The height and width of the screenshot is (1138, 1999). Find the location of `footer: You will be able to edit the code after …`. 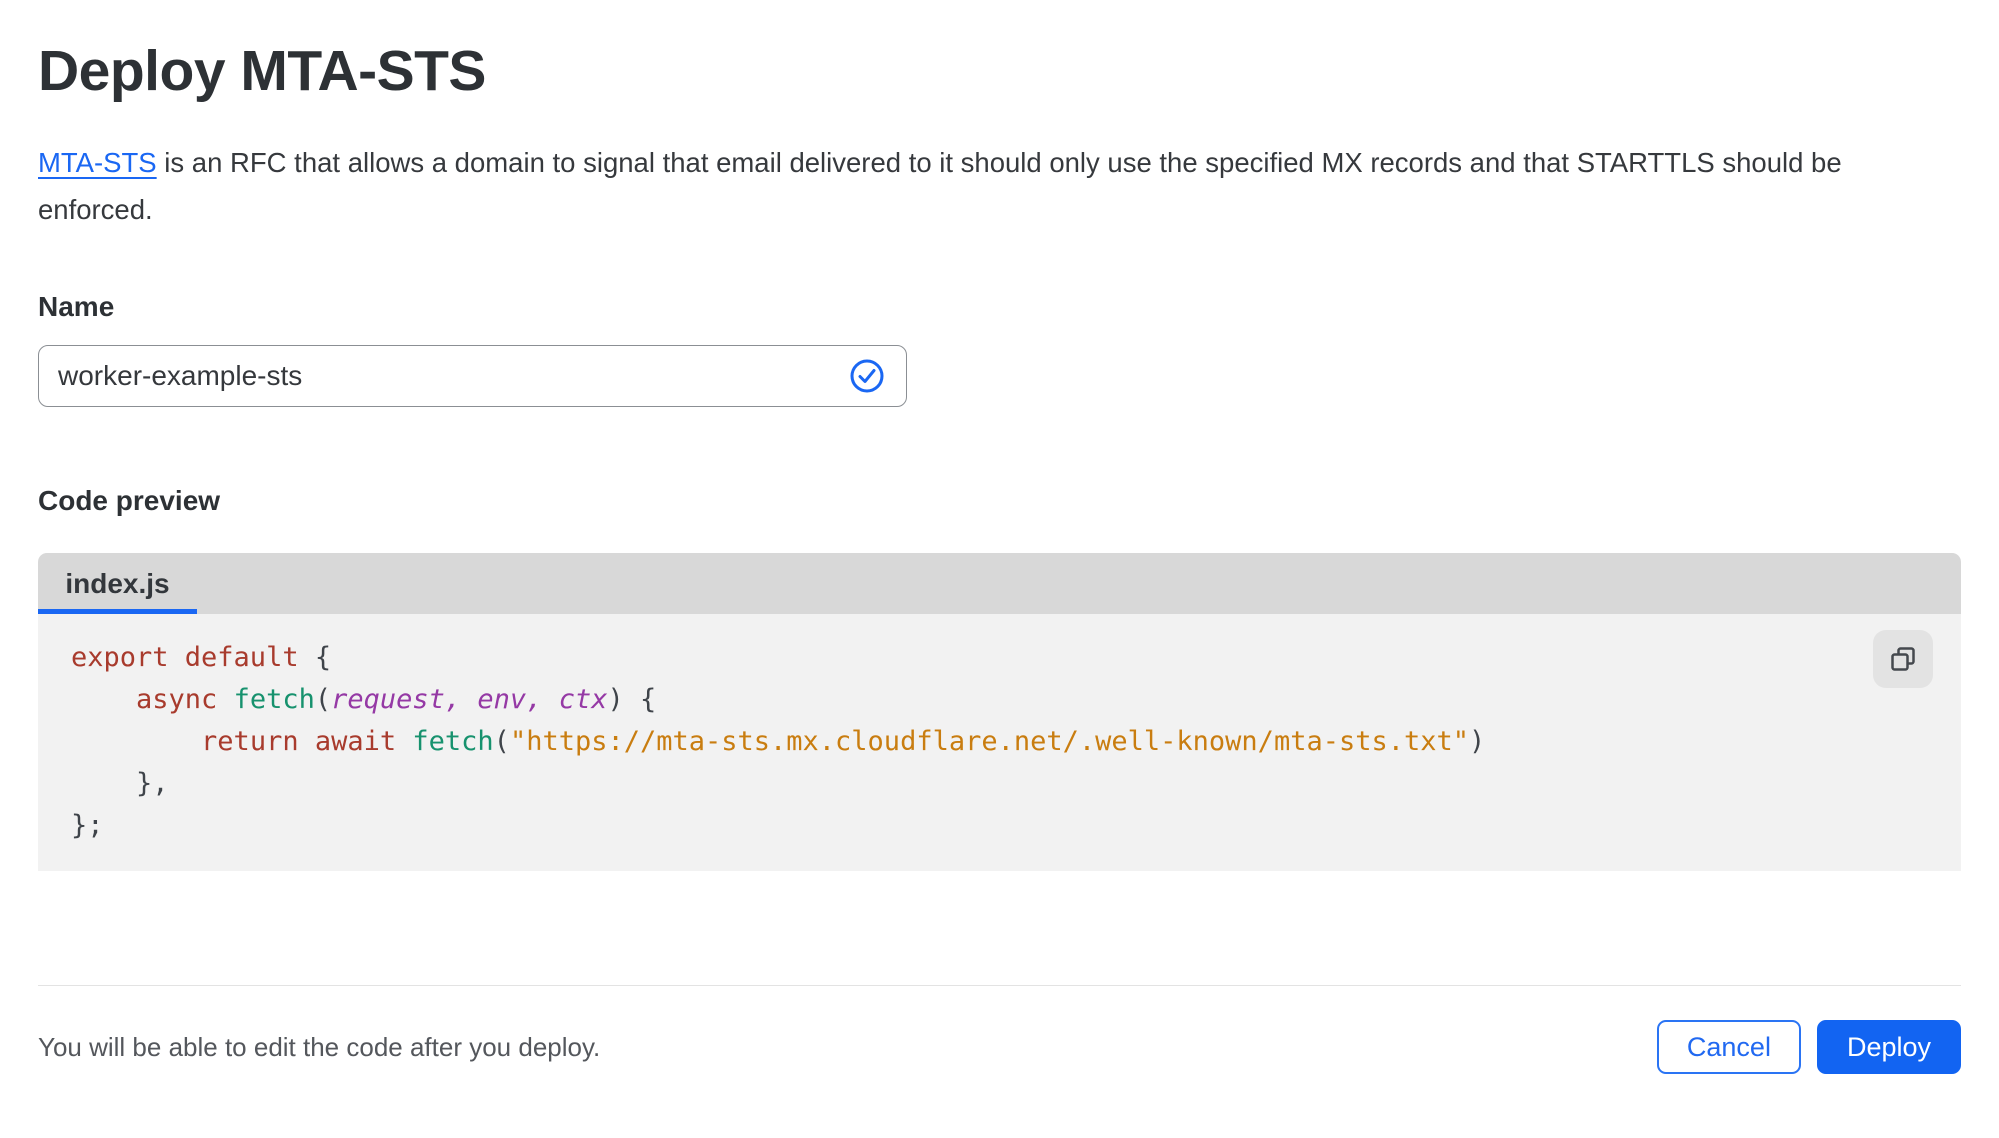

footer: You will be able to edit the code after … is located at coordinates (999, 1047).